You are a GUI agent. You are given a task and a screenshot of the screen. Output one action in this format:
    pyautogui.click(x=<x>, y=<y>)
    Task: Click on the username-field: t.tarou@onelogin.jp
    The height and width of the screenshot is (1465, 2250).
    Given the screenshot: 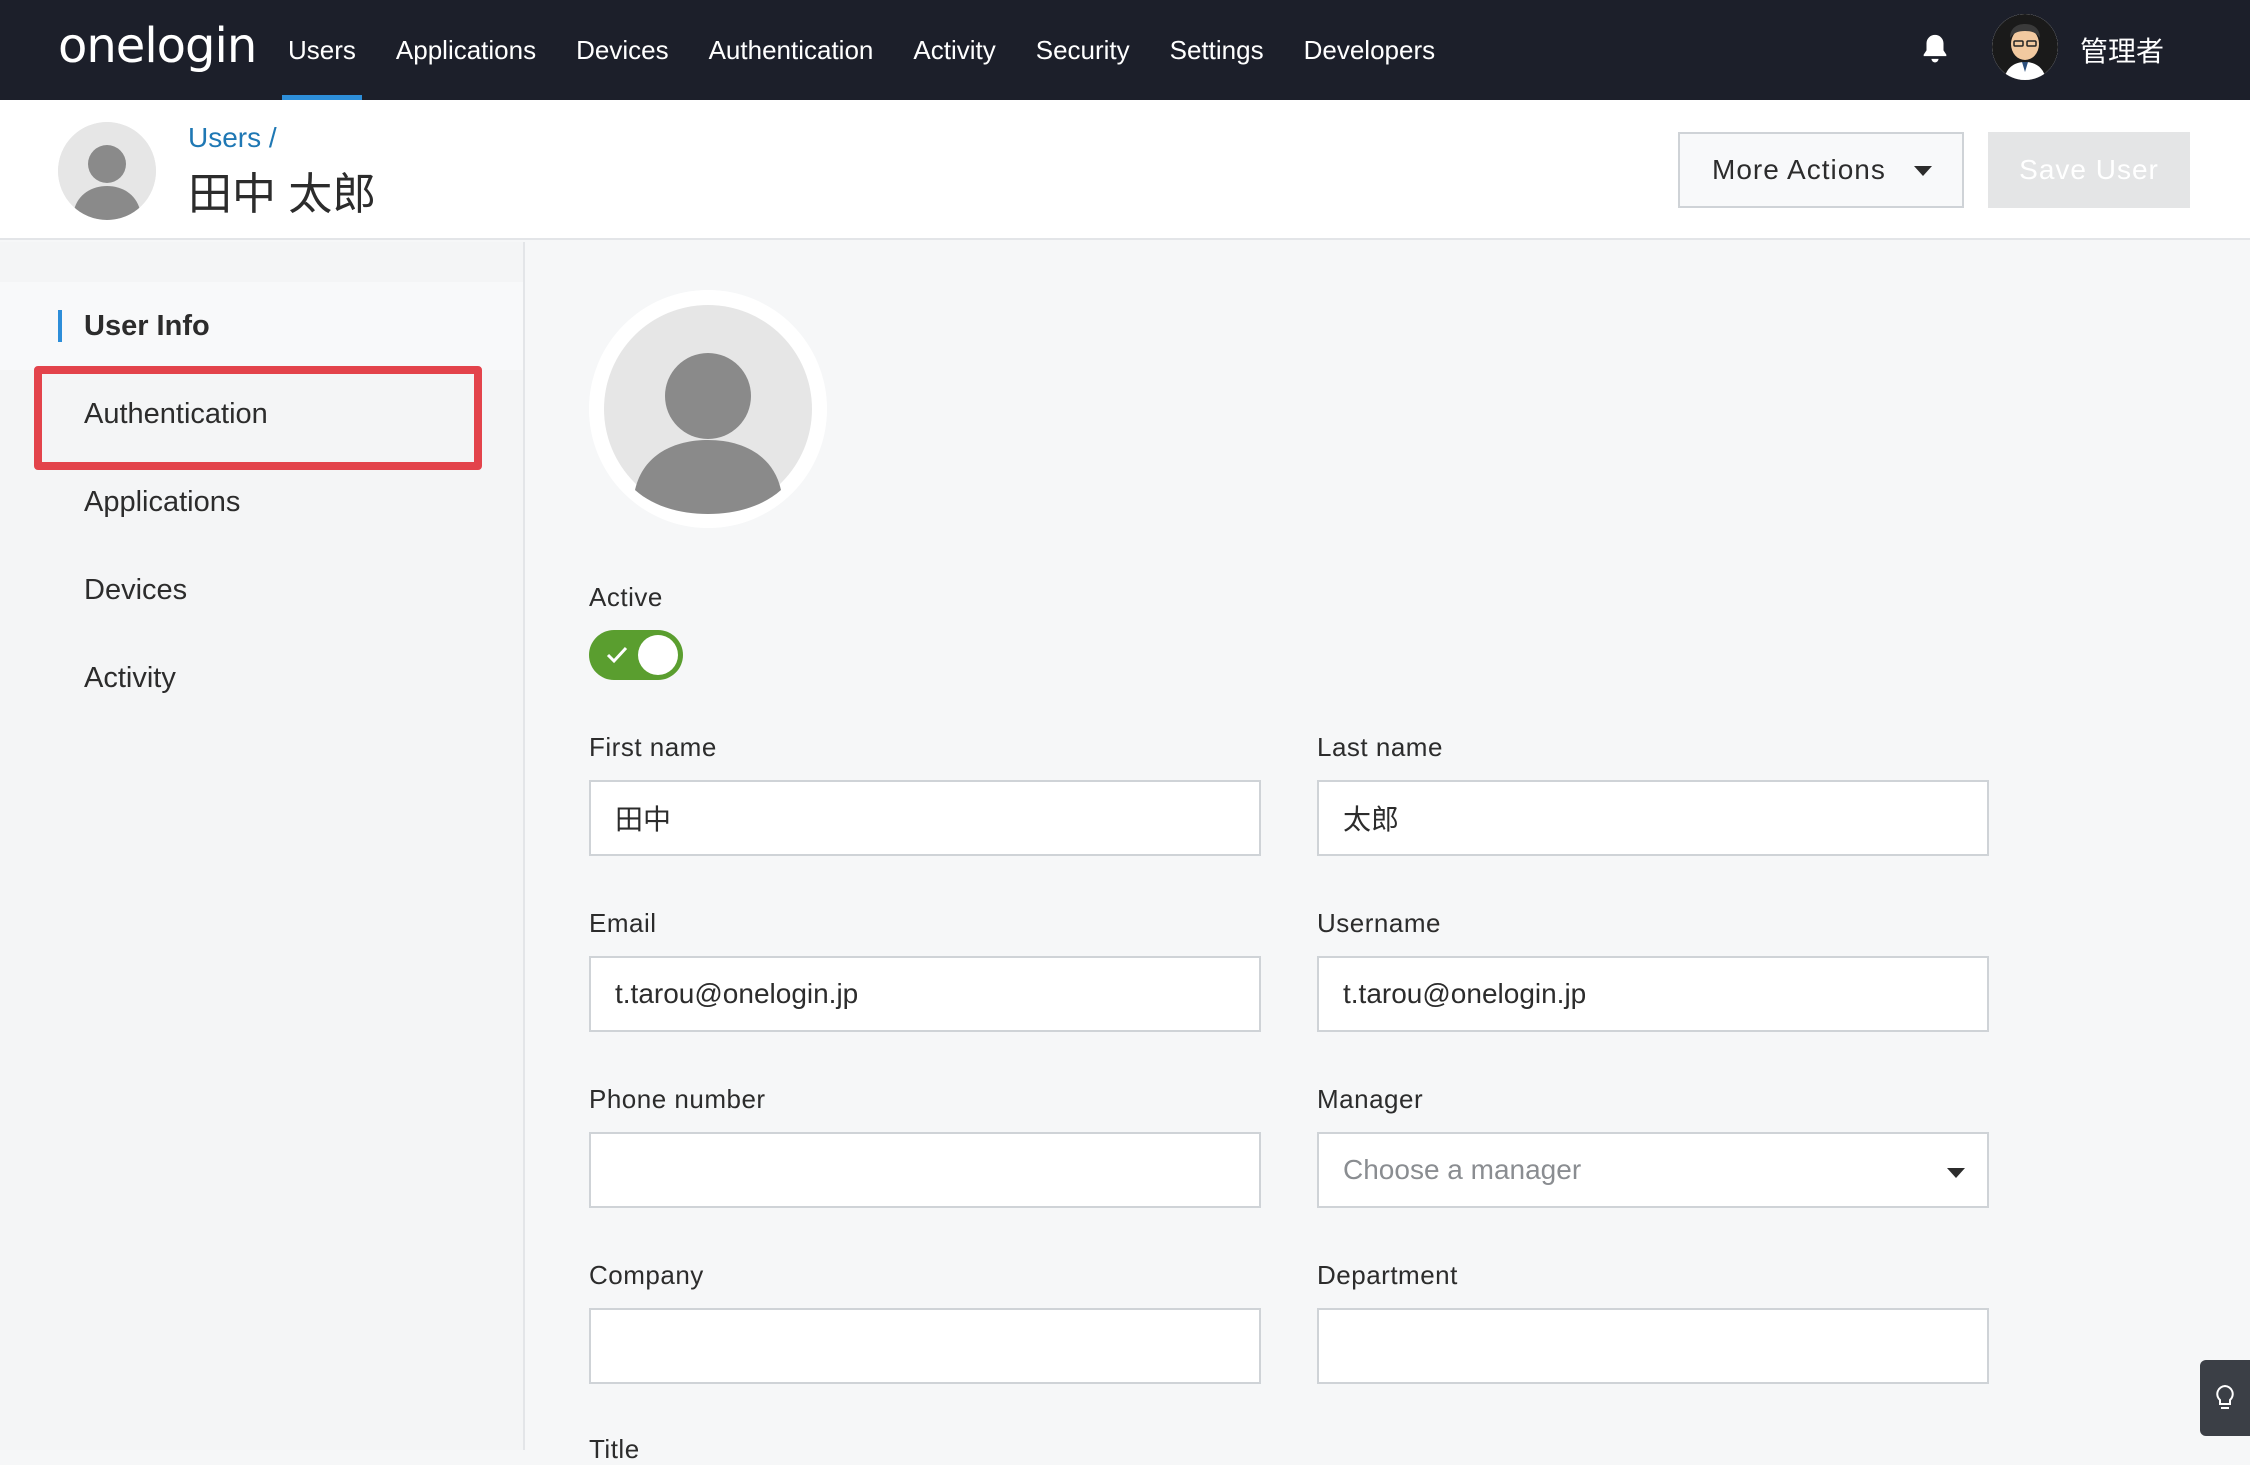 What is the action you would take?
    pyautogui.click(x=1653, y=994)
    